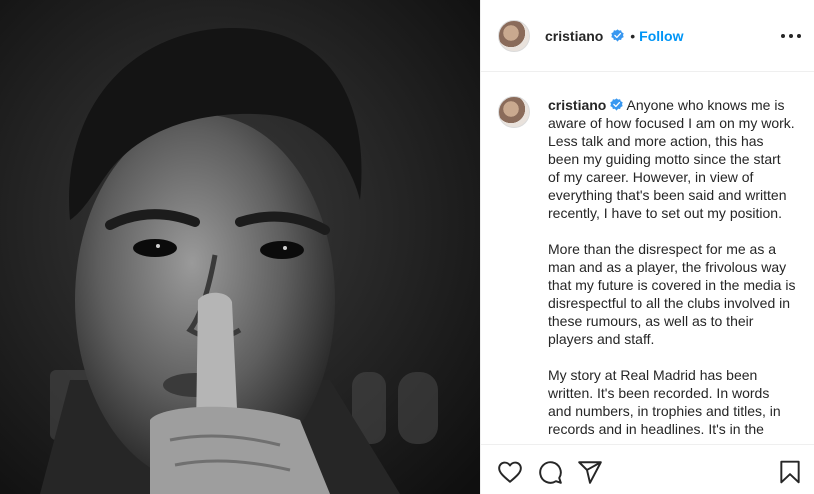  What do you see at coordinates (590, 472) in the screenshot?
I see `share-icon` at bounding box center [590, 472].